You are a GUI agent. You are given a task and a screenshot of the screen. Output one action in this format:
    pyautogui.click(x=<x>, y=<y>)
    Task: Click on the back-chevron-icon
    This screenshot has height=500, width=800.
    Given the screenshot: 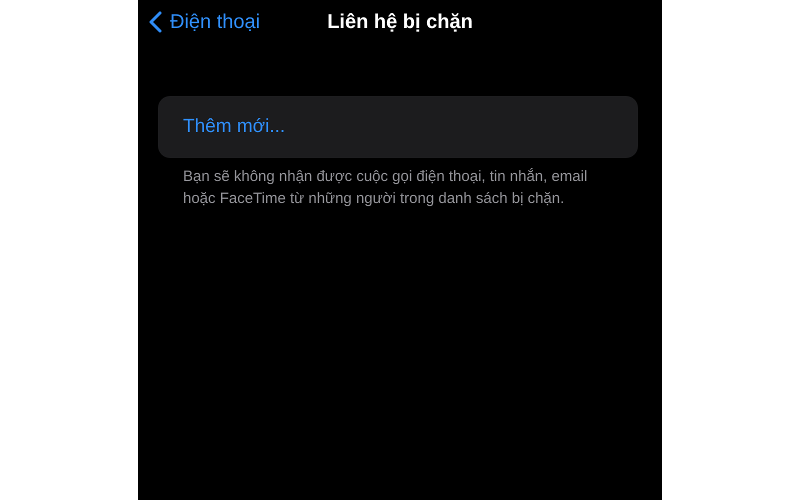 What is the action you would take?
    pyautogui.click(x=155, y=22)
    